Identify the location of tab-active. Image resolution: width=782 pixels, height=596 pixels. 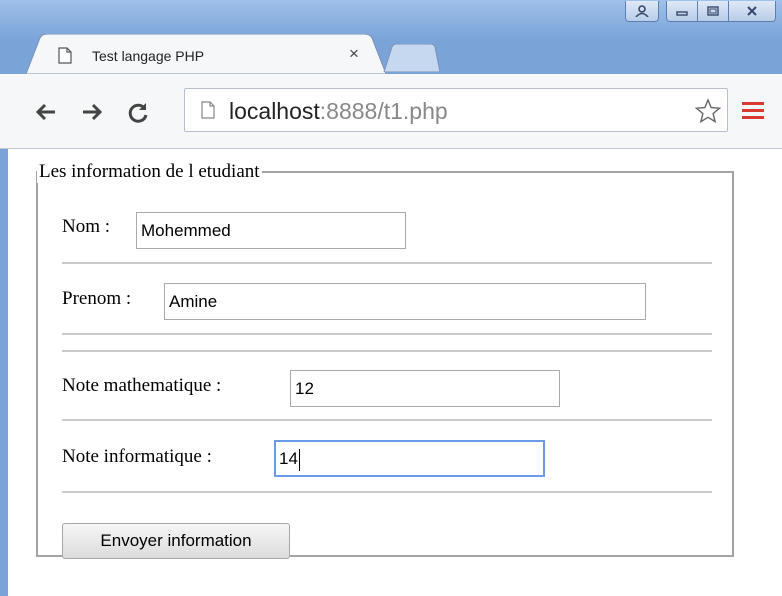
(206, 54).